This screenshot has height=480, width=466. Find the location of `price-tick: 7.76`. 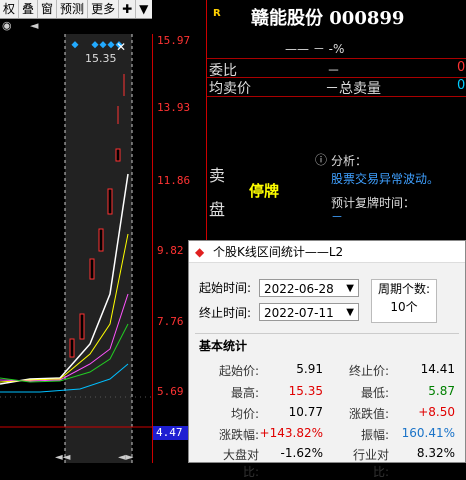

price-tick: 7.76 is located at coordinates (170, 321).